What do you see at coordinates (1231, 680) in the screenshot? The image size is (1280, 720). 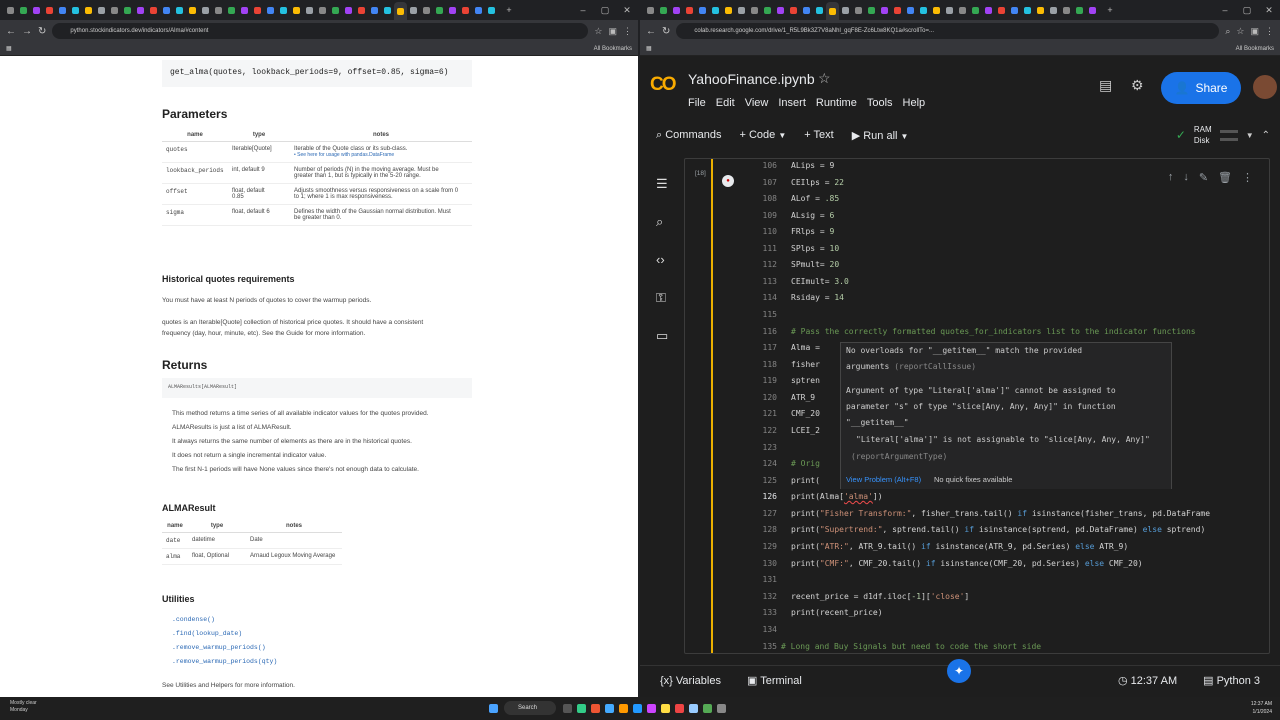 I see `runtime-indicator: ▤ Python 3` at bounding box center [1231, 680].